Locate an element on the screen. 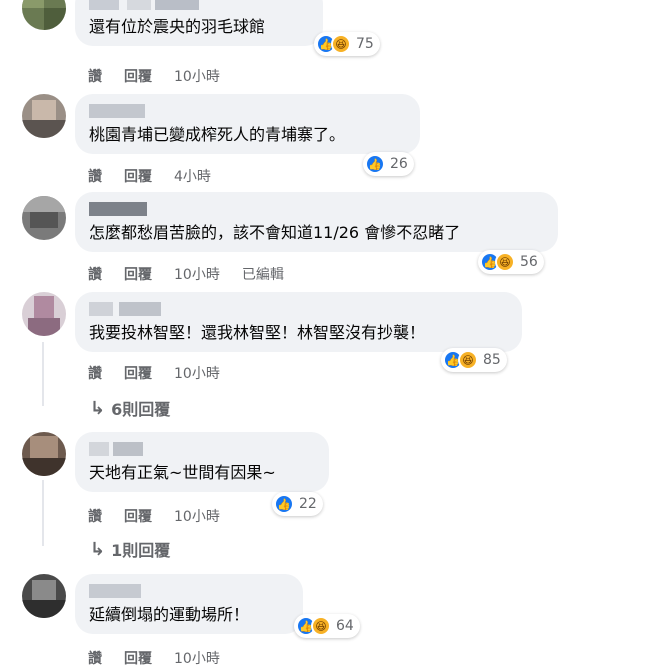  reaction-summary: 👍 😆 85 is located at coordinates (474, 360).